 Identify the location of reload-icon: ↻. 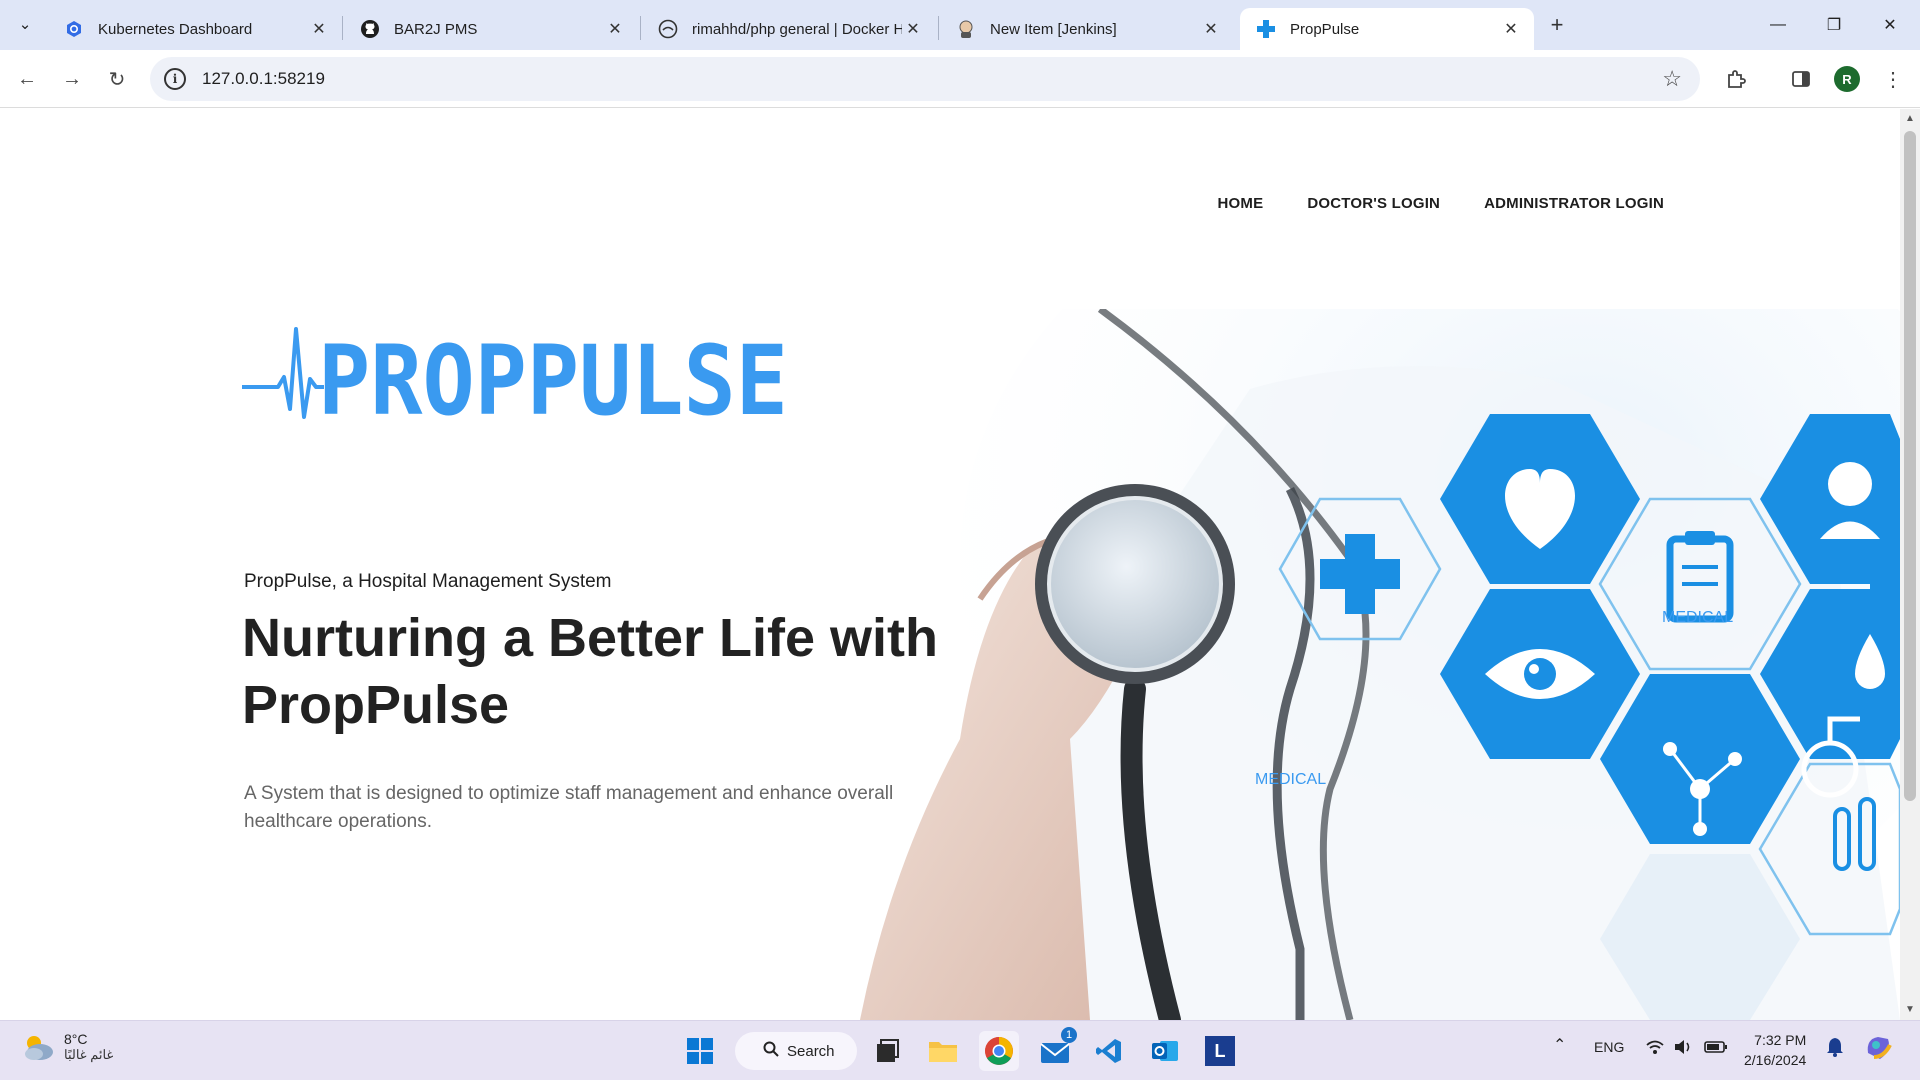
(117, 79).